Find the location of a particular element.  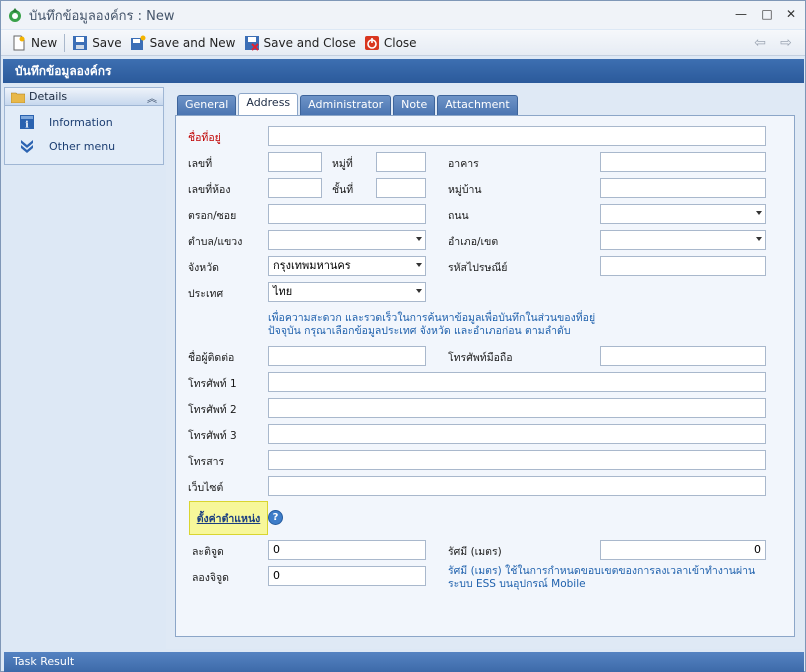

phone2-input is located at coordinates (517, 408).